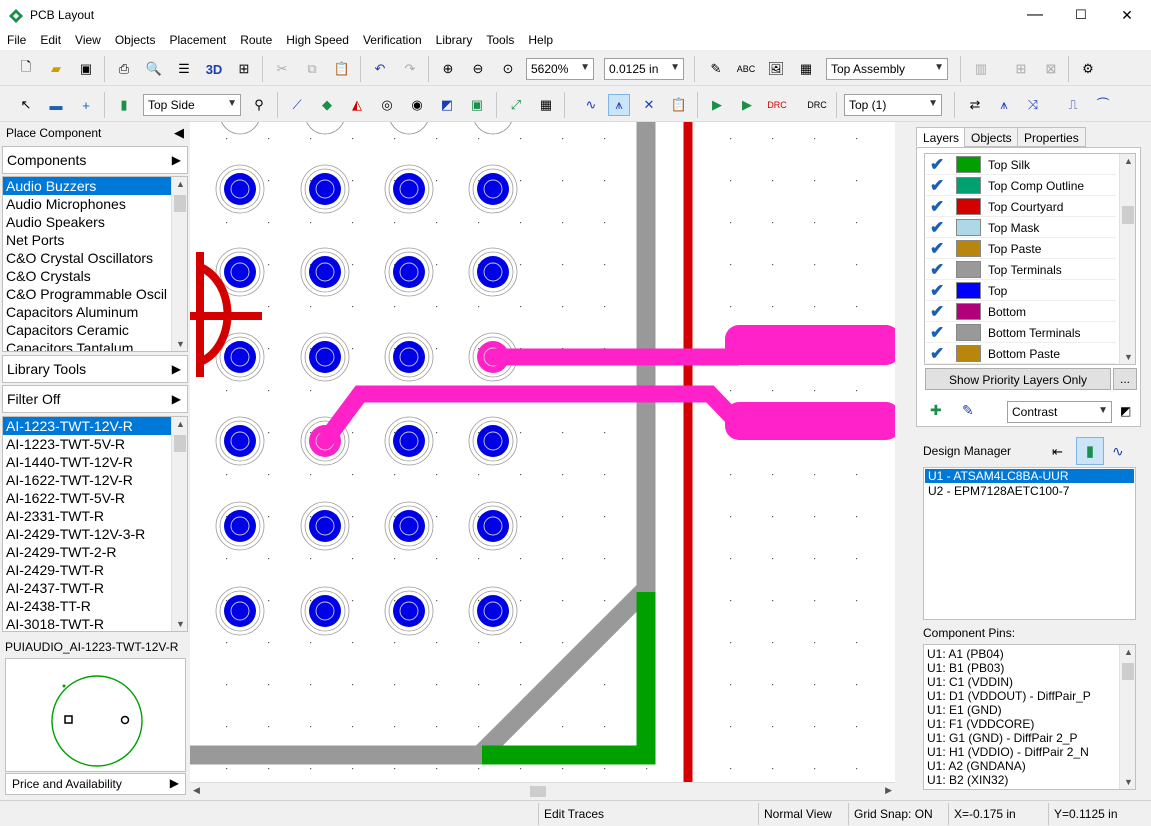 This screenshot has width=1151, height=826. Describe the element at coordinates (124, 69) in the screenshot. I see `print-icon: ⎙` at that location.